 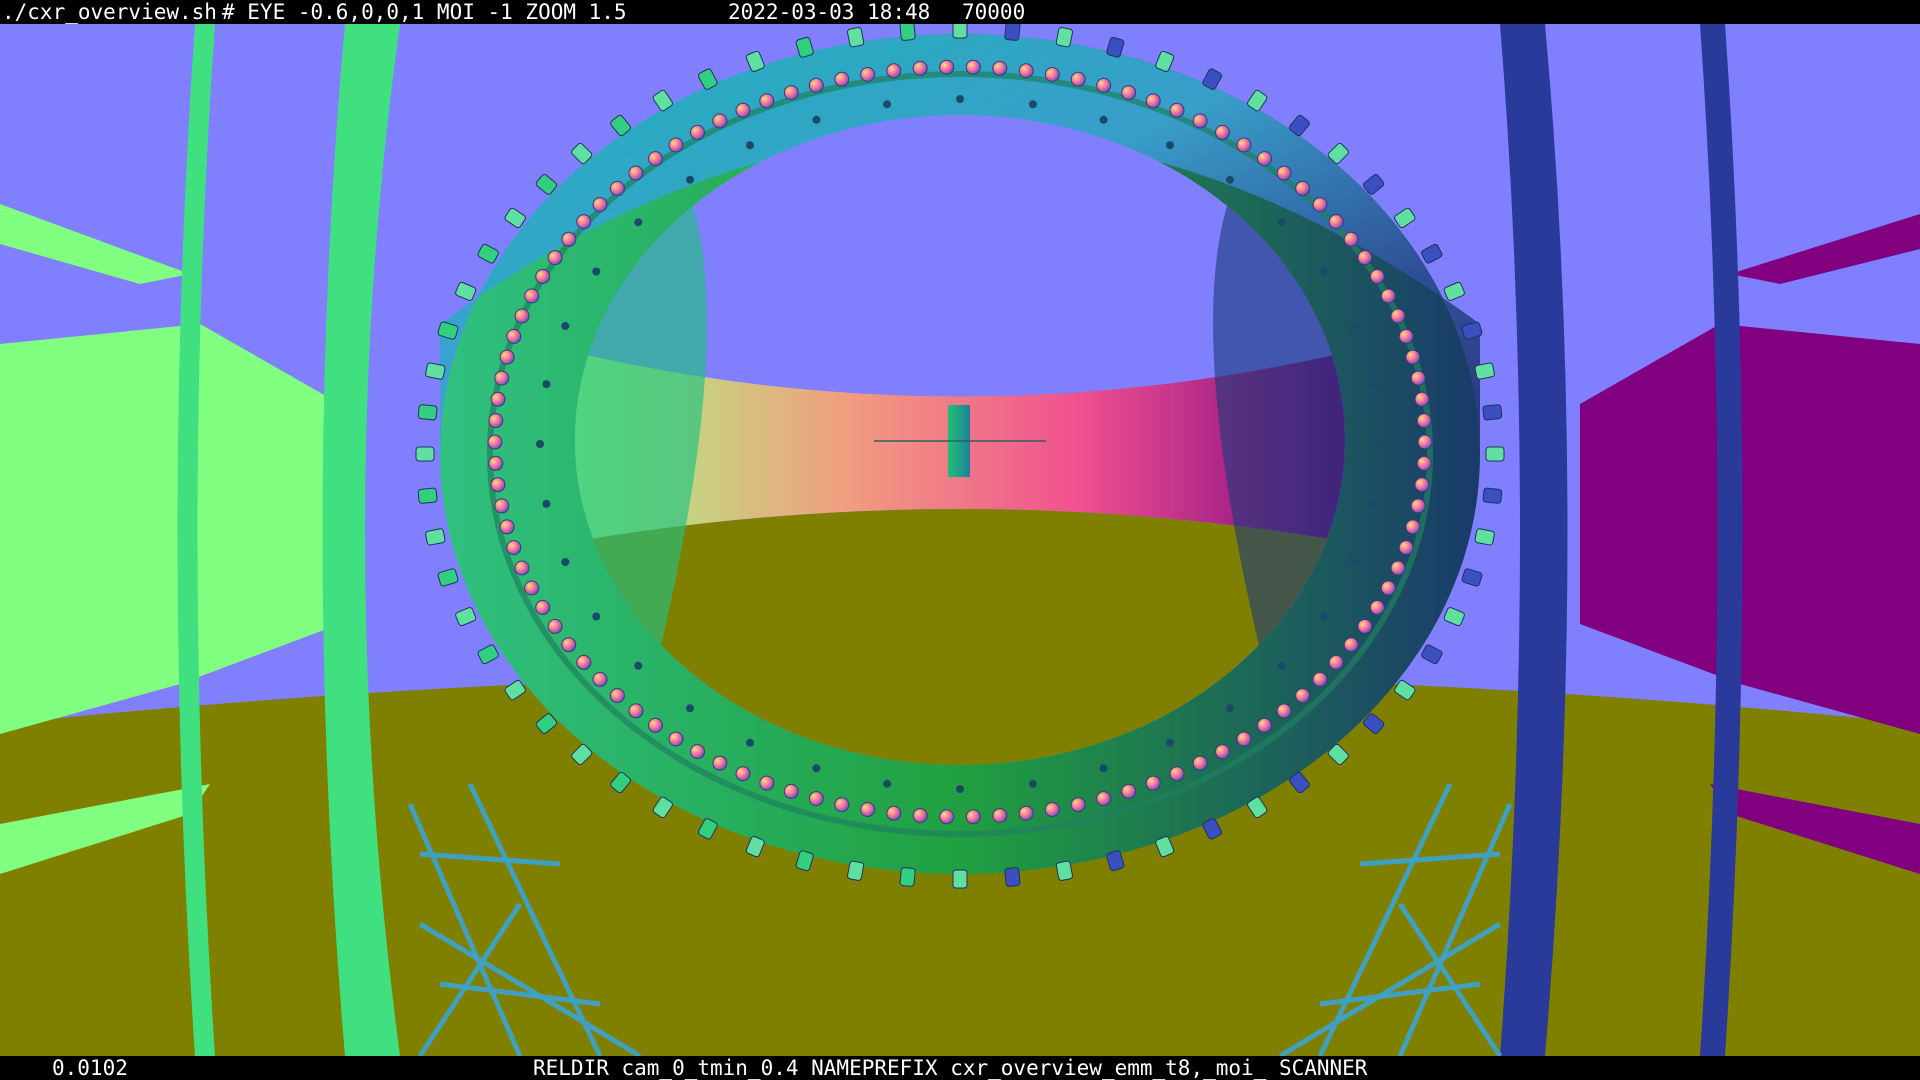 What do you see at coordinates (90, 1068) in the screenshot?
I see `timing-value: 0.0102` at bounding box center [90, 1068].